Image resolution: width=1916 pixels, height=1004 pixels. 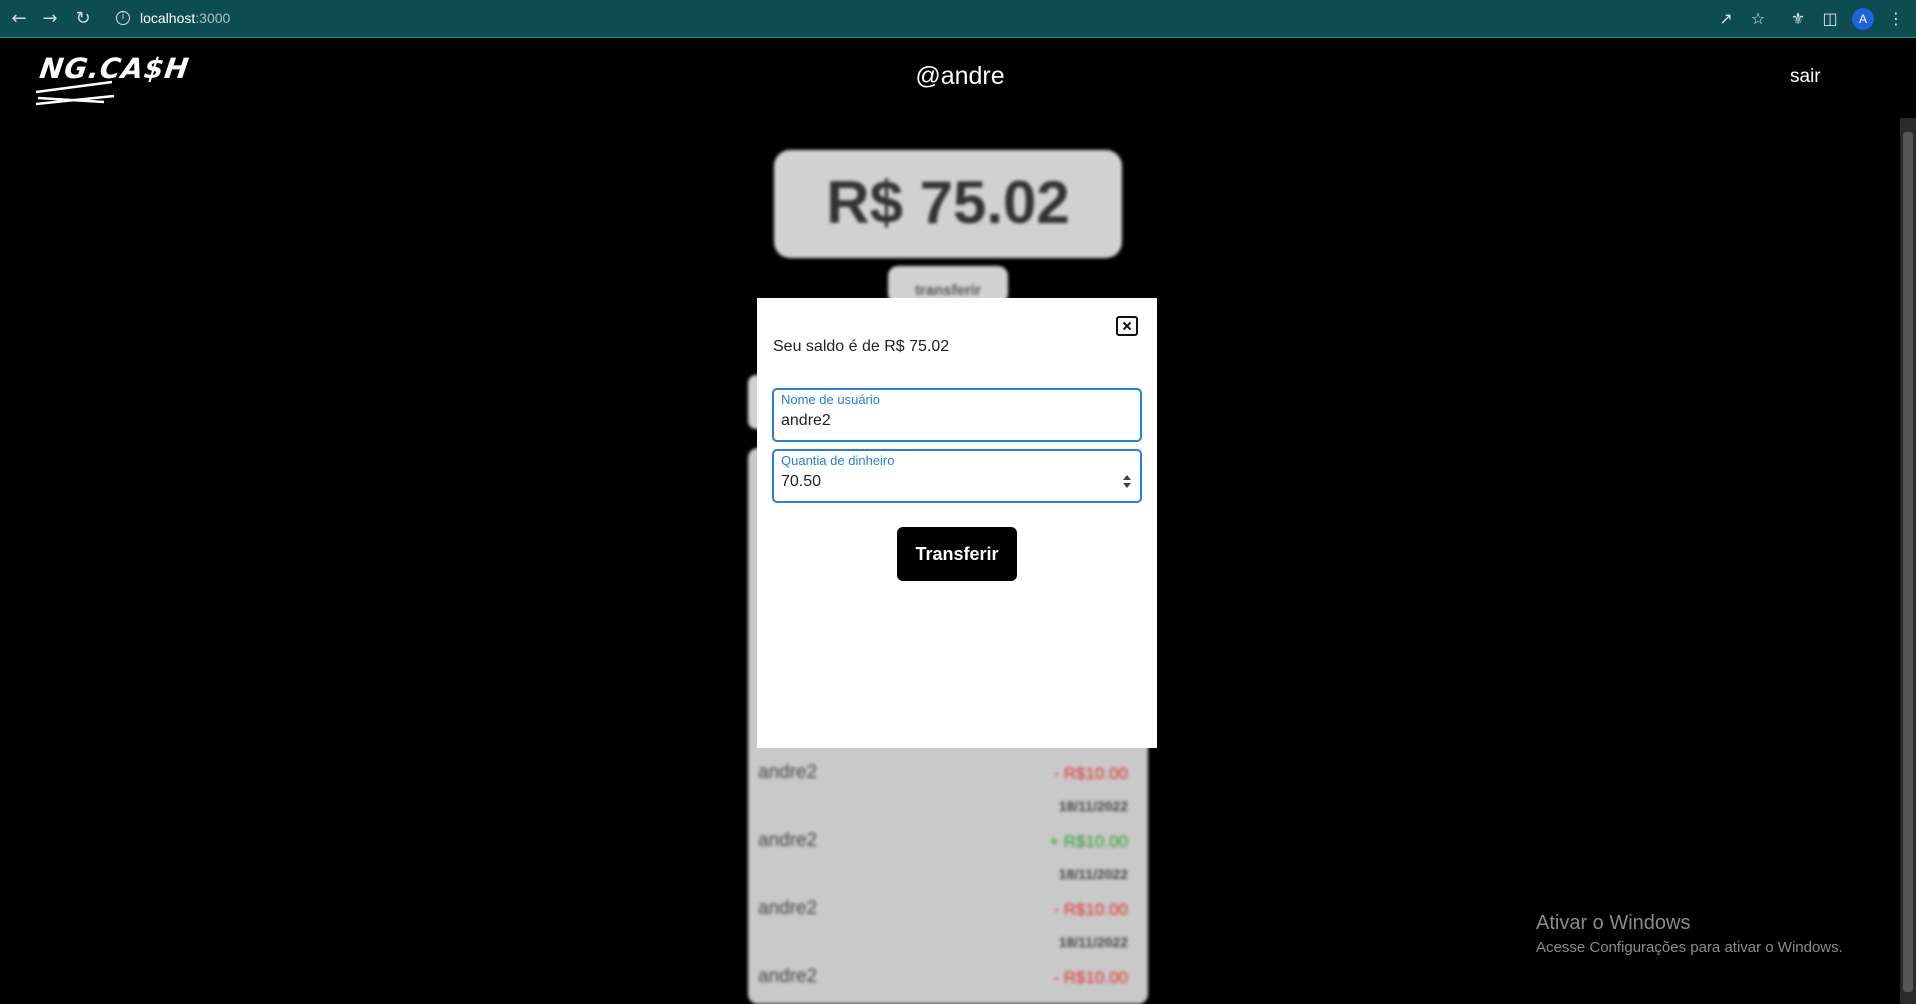 What do you see at coordinates (75, 93) in the screenshot?
I see `logo-underline-icon` at bounding box center [75, 93].